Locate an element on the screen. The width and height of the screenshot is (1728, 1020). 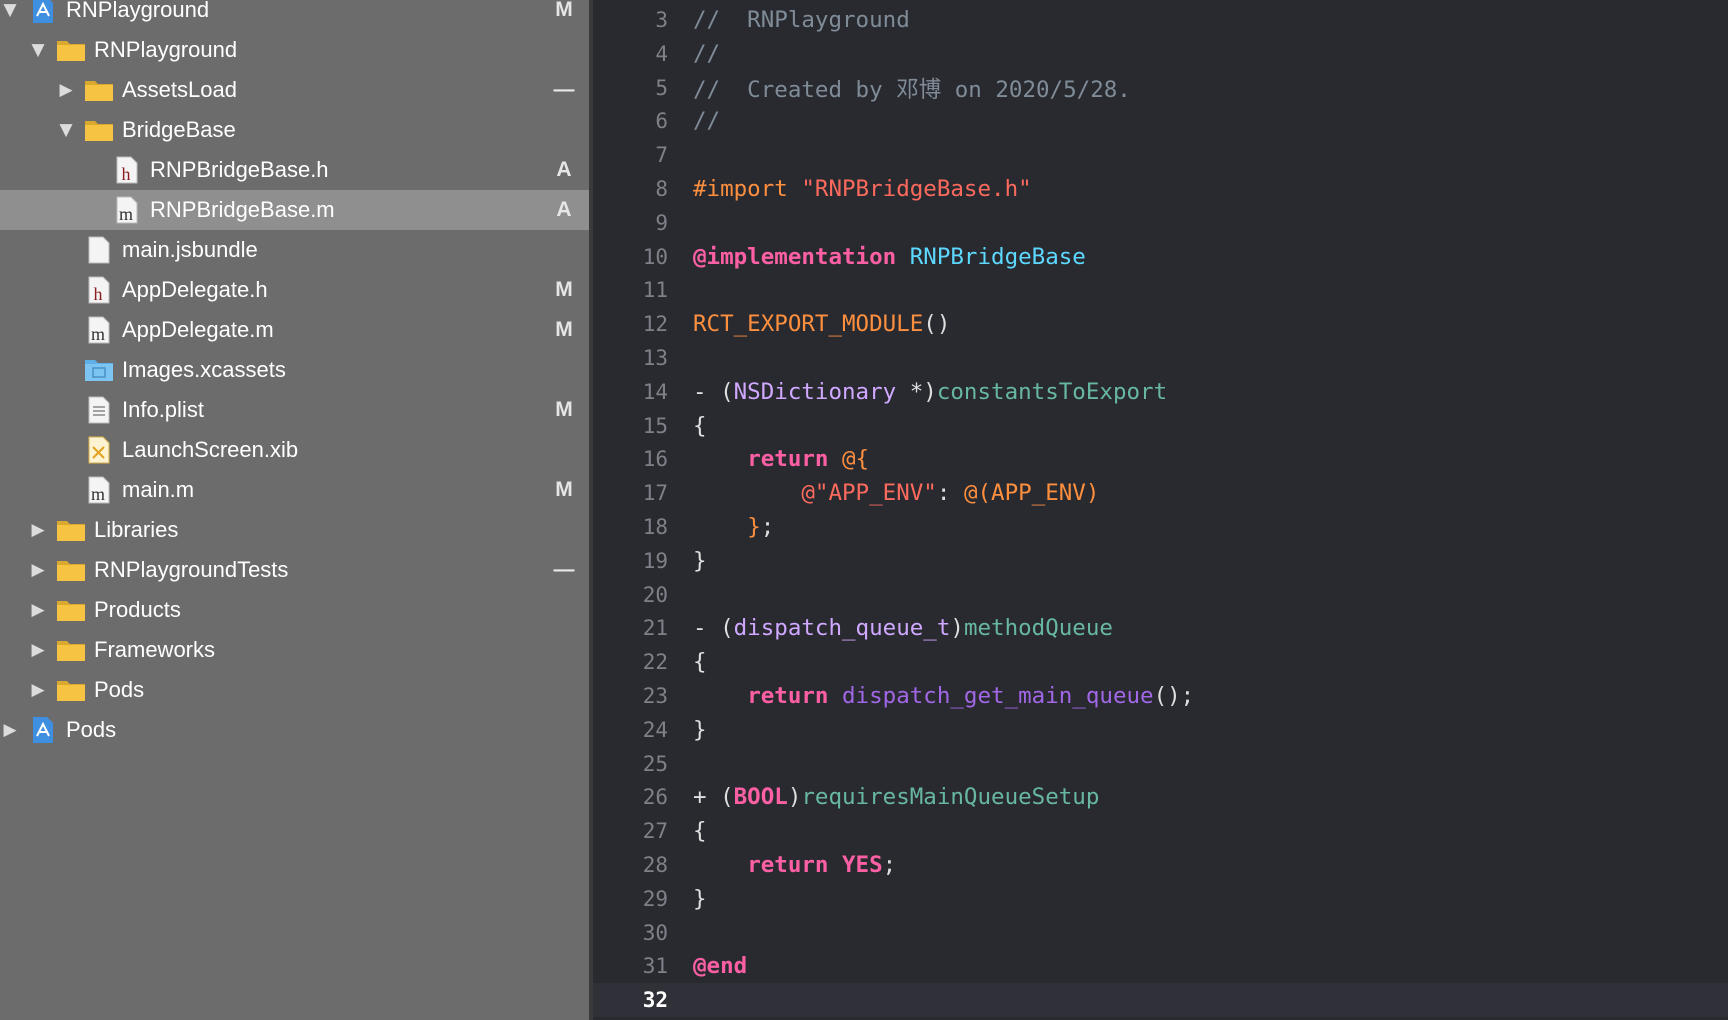
code-token-string: "RNPBridgeBase.h" is located at coordinates (916, 189).